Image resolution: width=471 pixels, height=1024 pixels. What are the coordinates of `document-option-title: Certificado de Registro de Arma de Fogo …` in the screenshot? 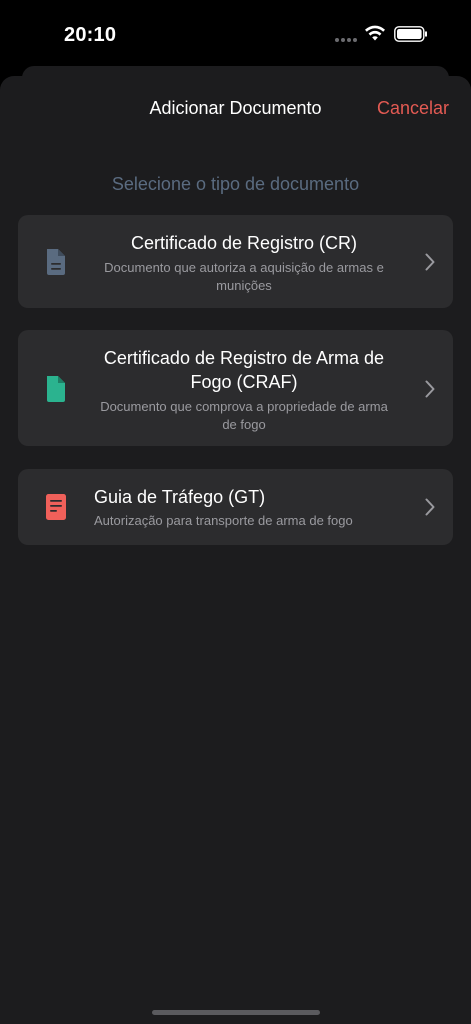 It's located at (244, 370).